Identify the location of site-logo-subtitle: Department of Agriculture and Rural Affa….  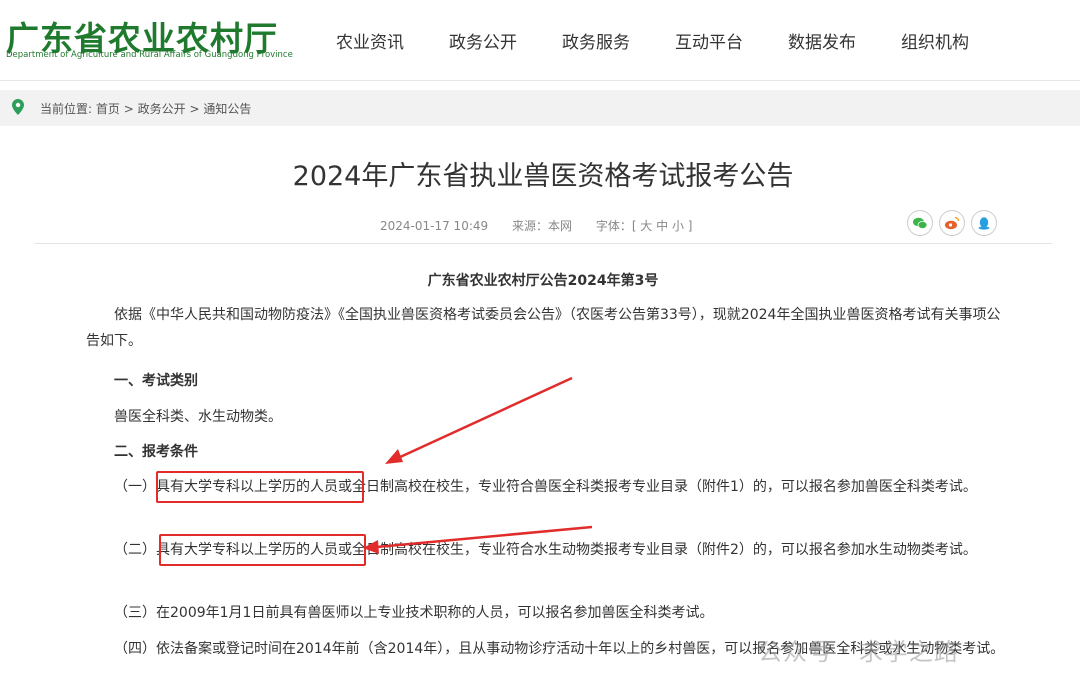
(149, 55).